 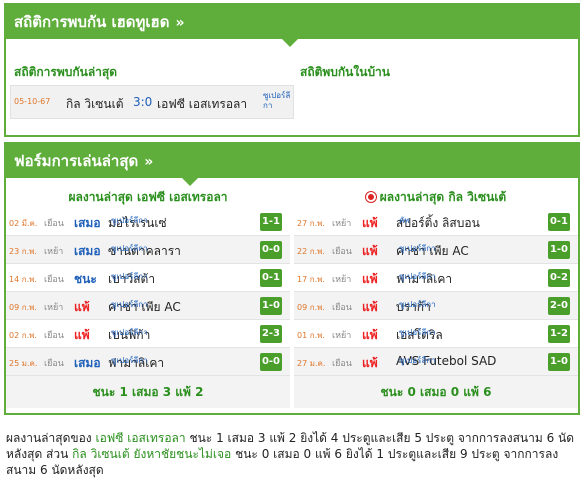 I want to click on row-result: ชนะ, so click(x=85, y=279).